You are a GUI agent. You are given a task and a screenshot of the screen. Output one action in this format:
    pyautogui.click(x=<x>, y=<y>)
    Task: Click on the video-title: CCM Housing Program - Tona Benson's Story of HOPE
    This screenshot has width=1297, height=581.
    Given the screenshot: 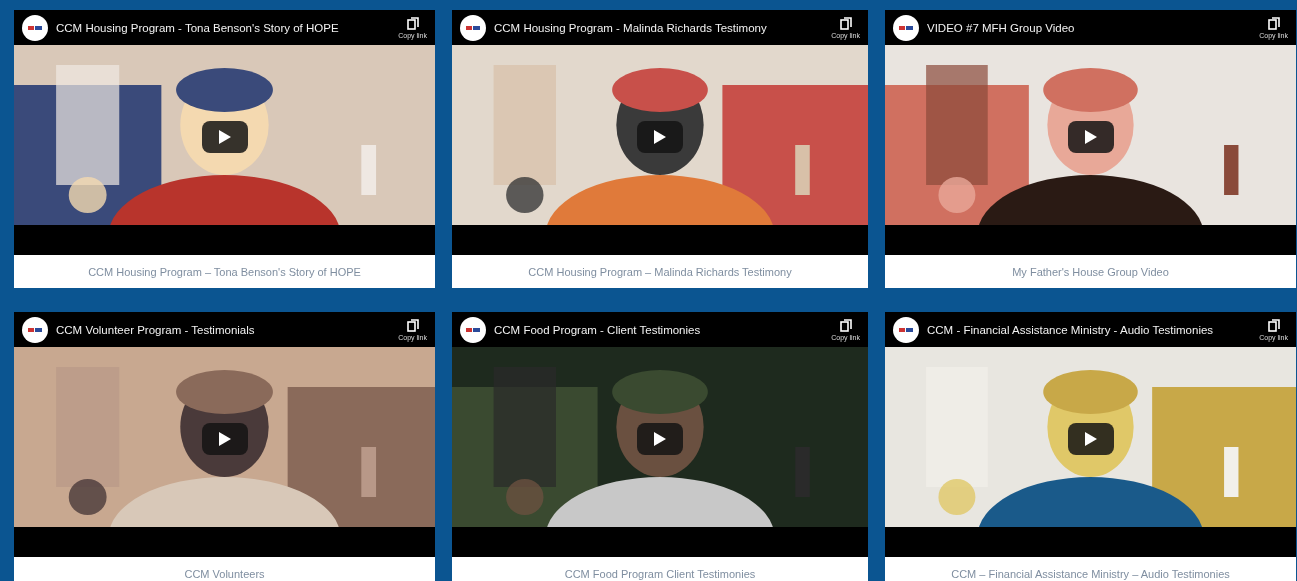 What is the action you would take?
    pyautogui.click(x=223, y=27)
    